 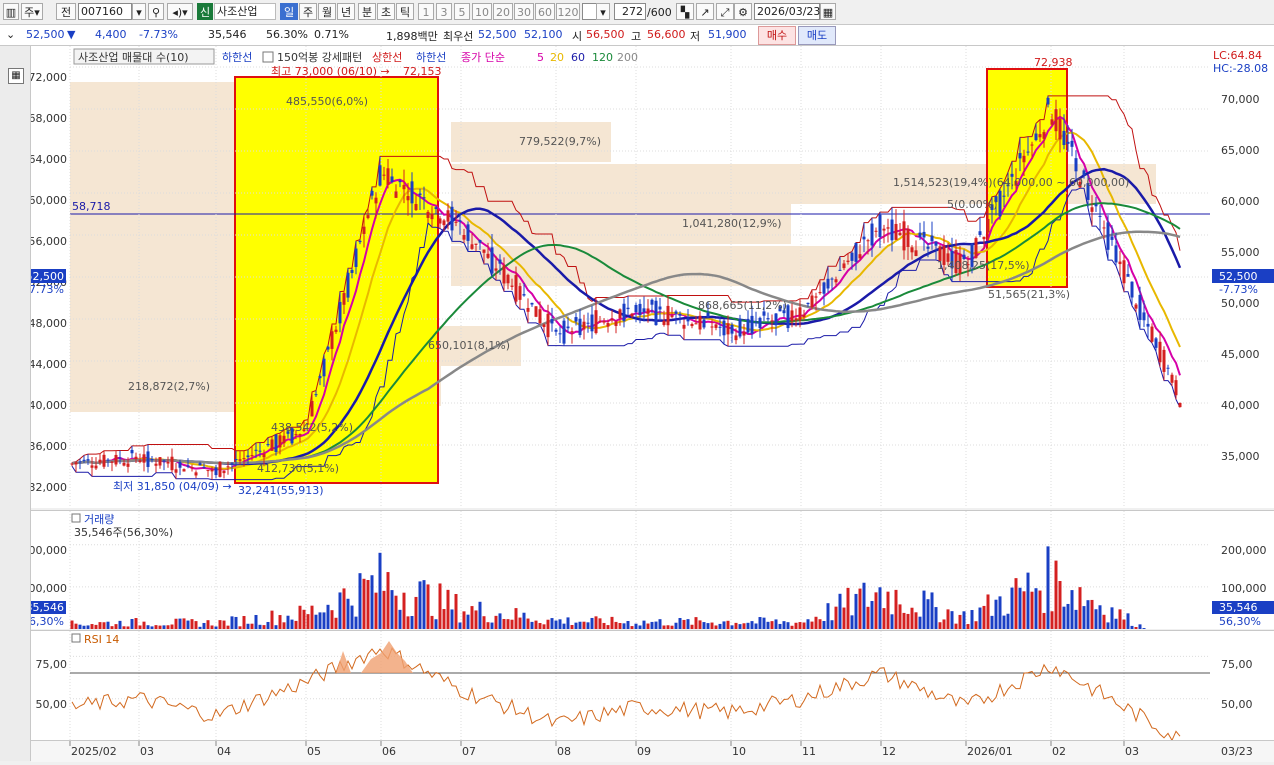 What do you see at coordinates (367, 11) in the screenshot?
I see `period-minute: 분` at bounding box center [367, 11].